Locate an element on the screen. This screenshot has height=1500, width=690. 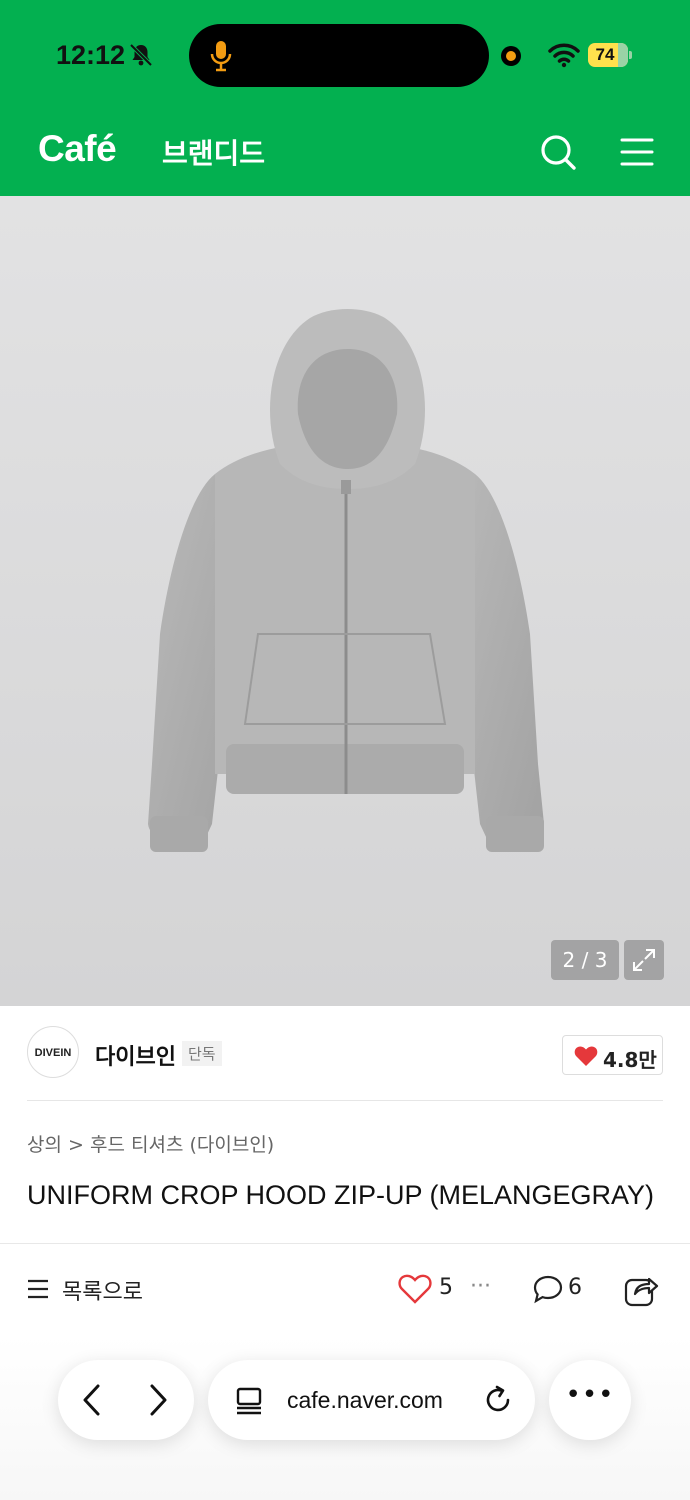
browser-more-button: ••• is located at coordinates (590, 1400).